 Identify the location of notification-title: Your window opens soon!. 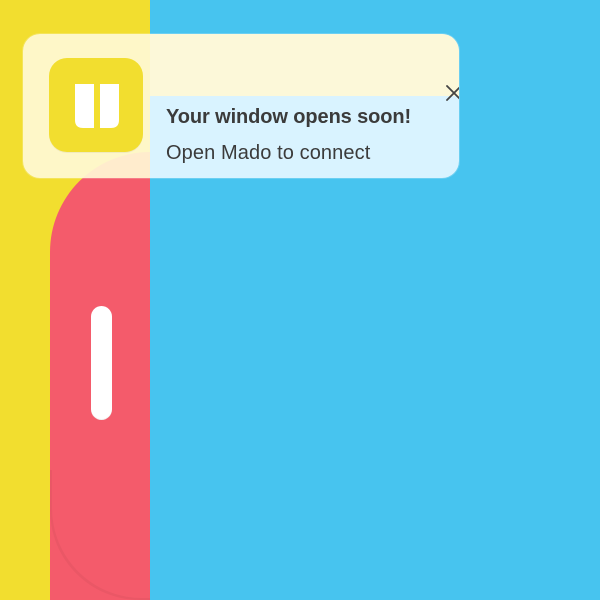
(289, 117).